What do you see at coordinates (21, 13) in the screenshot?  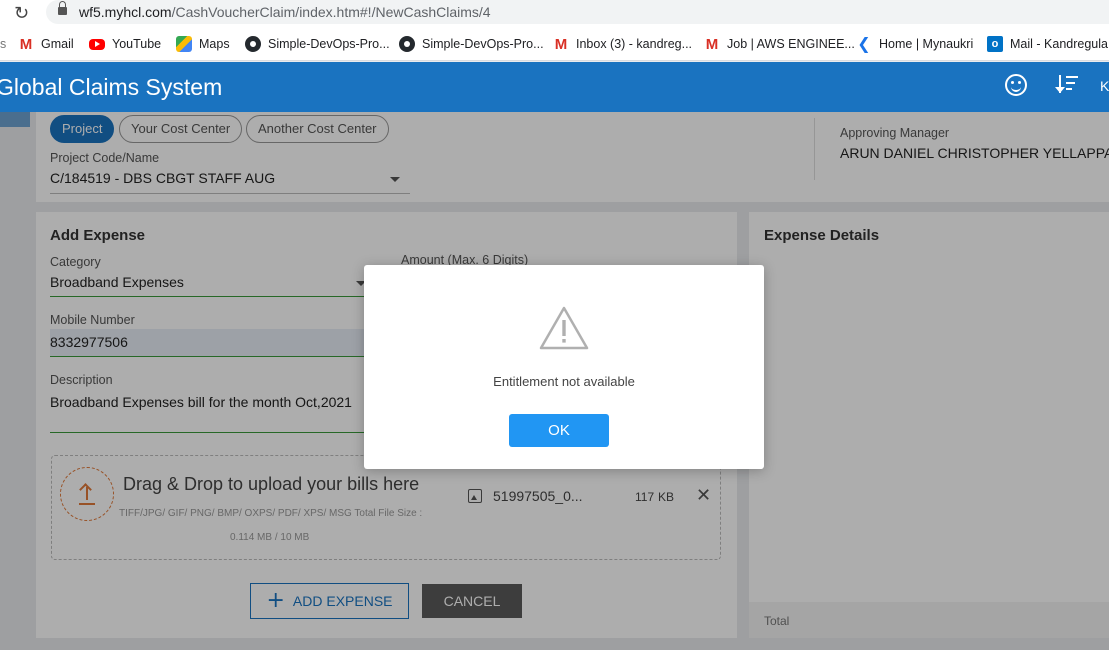 I see `reload-icon: ↻` at bounding box center [21, 13].